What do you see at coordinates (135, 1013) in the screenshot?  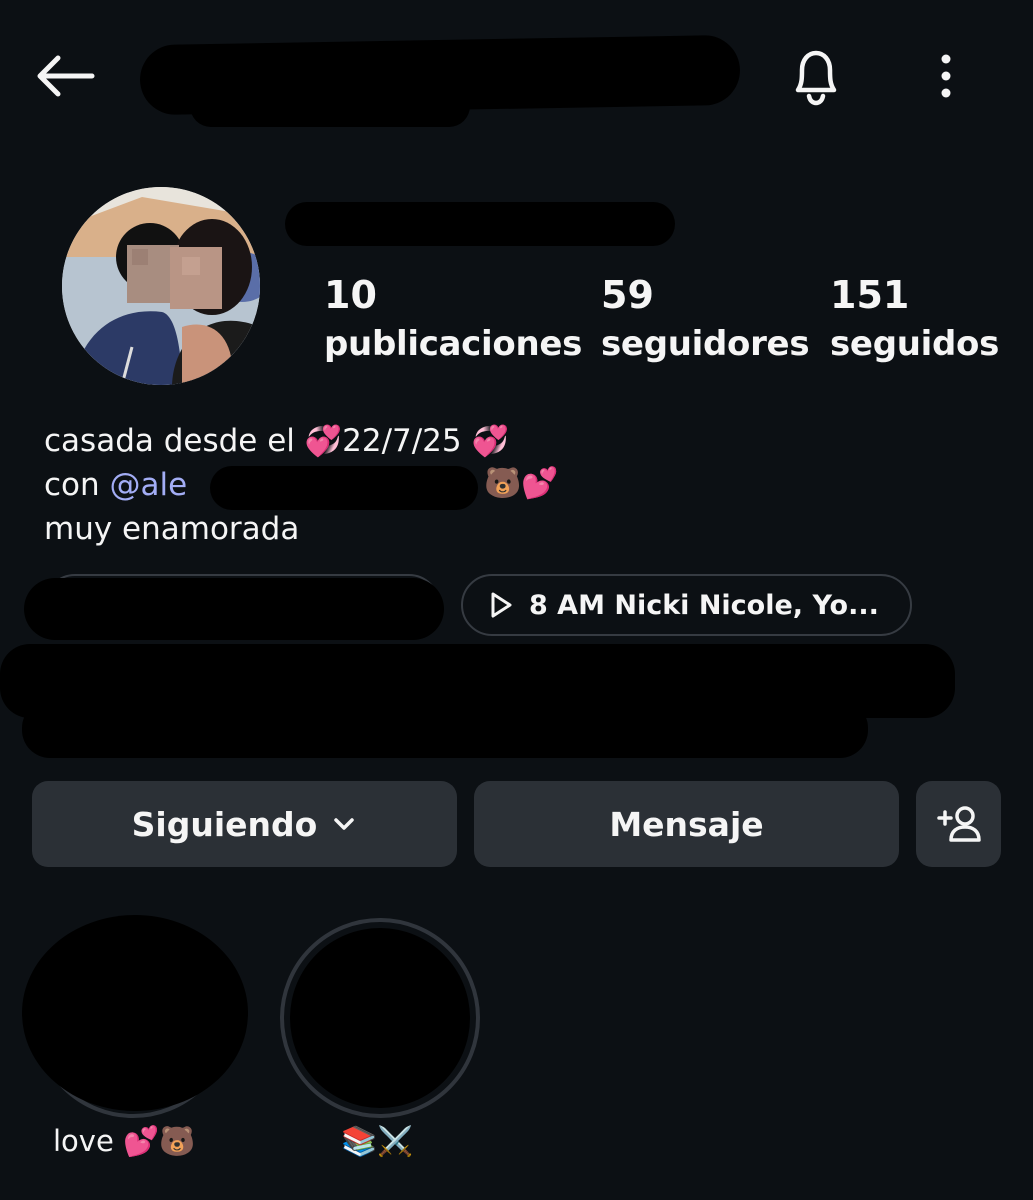 I see `highlight-1-cover-redacted` at bounding box center [135, 1013].